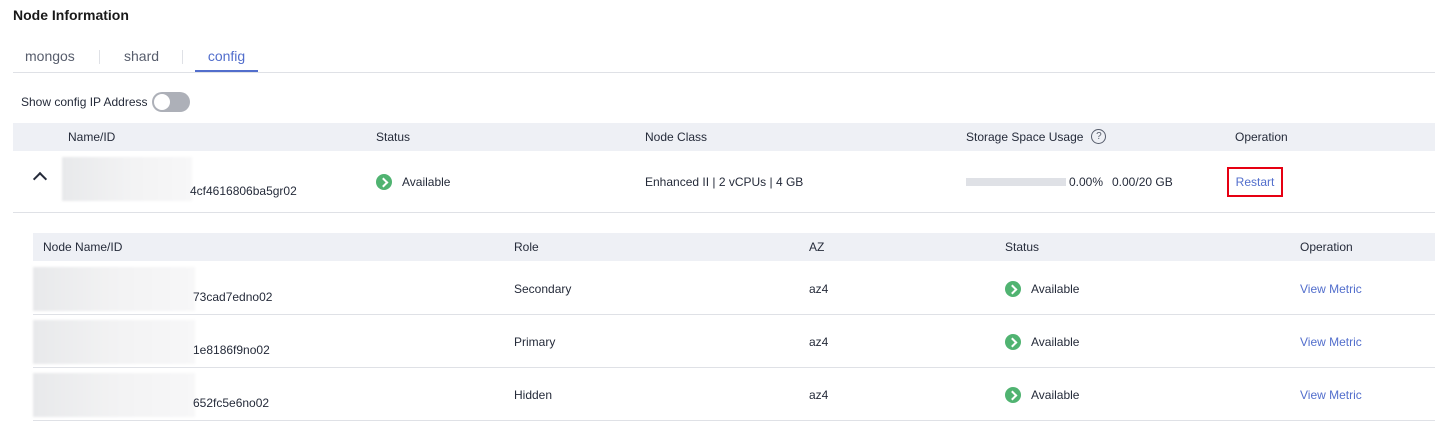 The width and height of the screenshot is (1435, 427). I want to click on node-role: Primary, so click(535, 342).